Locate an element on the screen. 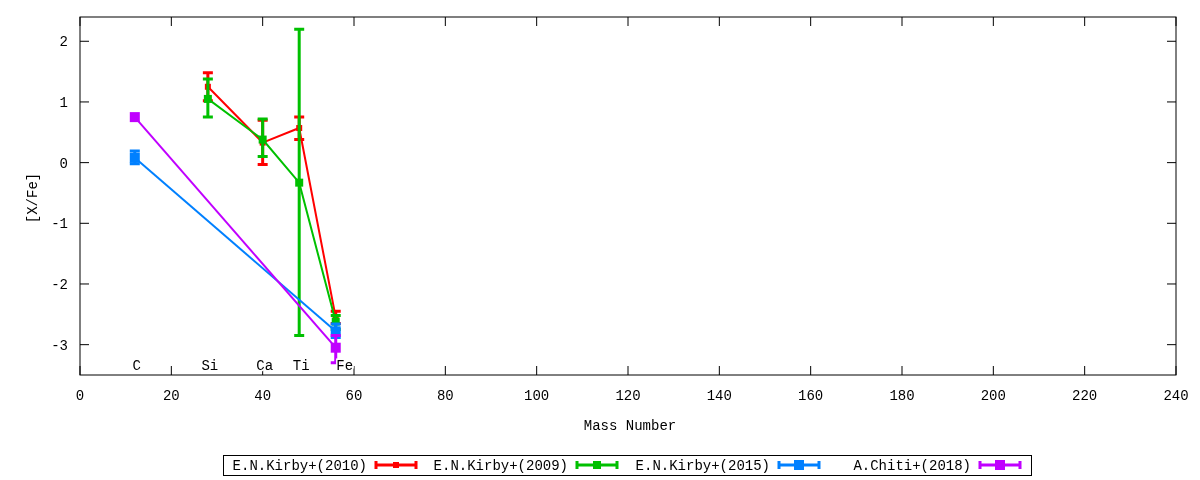 The width and height of the screenshot is (1200, 480). x-tick-label: 40 is located at coordinates (263, 396).